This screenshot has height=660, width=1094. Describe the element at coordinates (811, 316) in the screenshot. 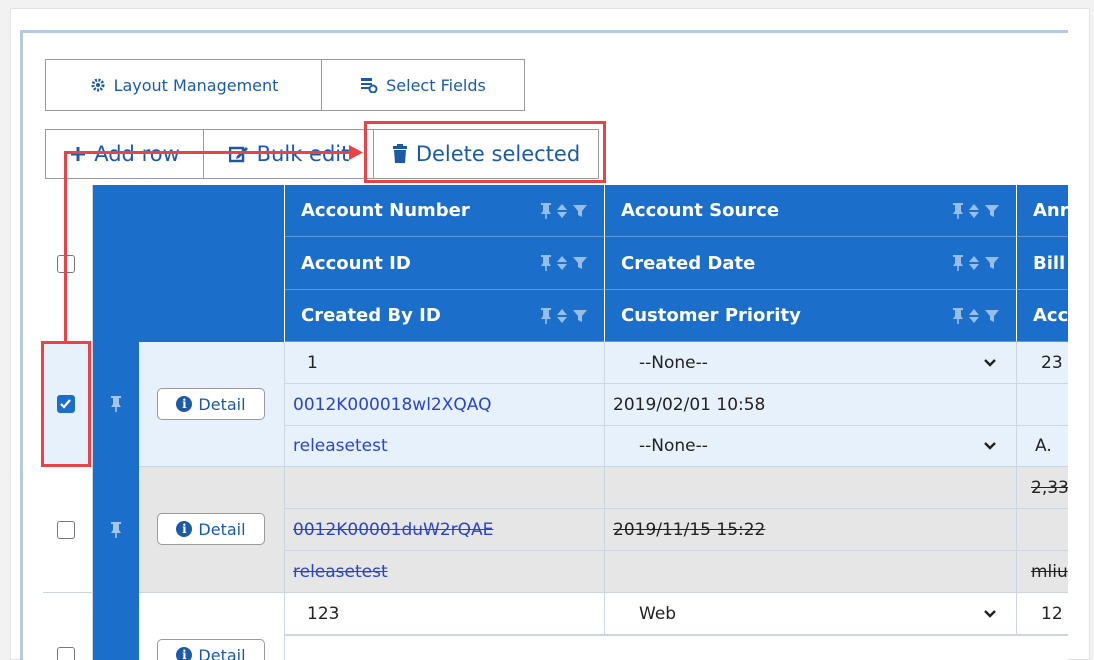

I see `header-customer-priority: Customer Priority` at that location.